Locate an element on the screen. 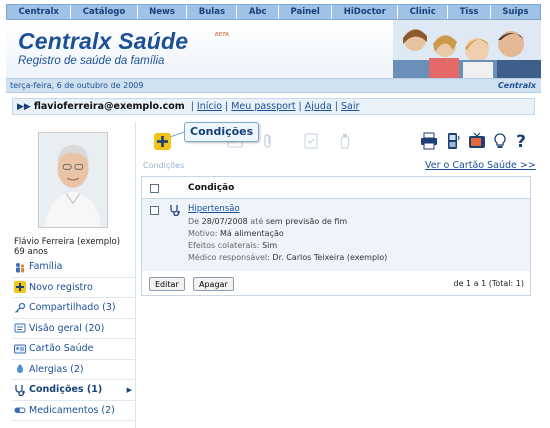 The width and height of the screenshot is (550, 428). column-header-condition: Condição is located at coordinates (211, 188).